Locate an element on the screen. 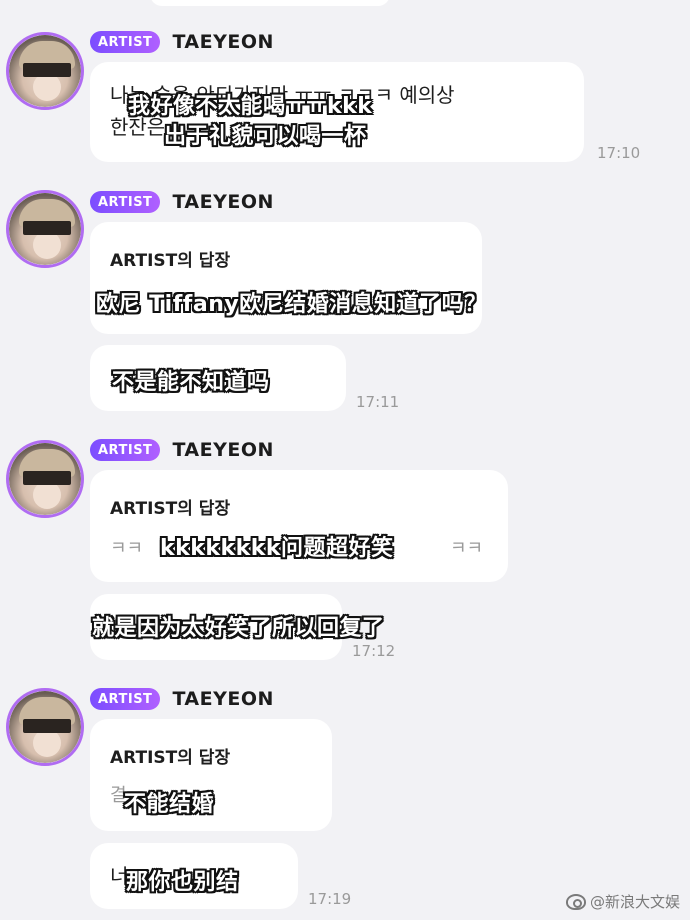  watermark-text: @新浪大文娱 is located at coordinates (634, 902).